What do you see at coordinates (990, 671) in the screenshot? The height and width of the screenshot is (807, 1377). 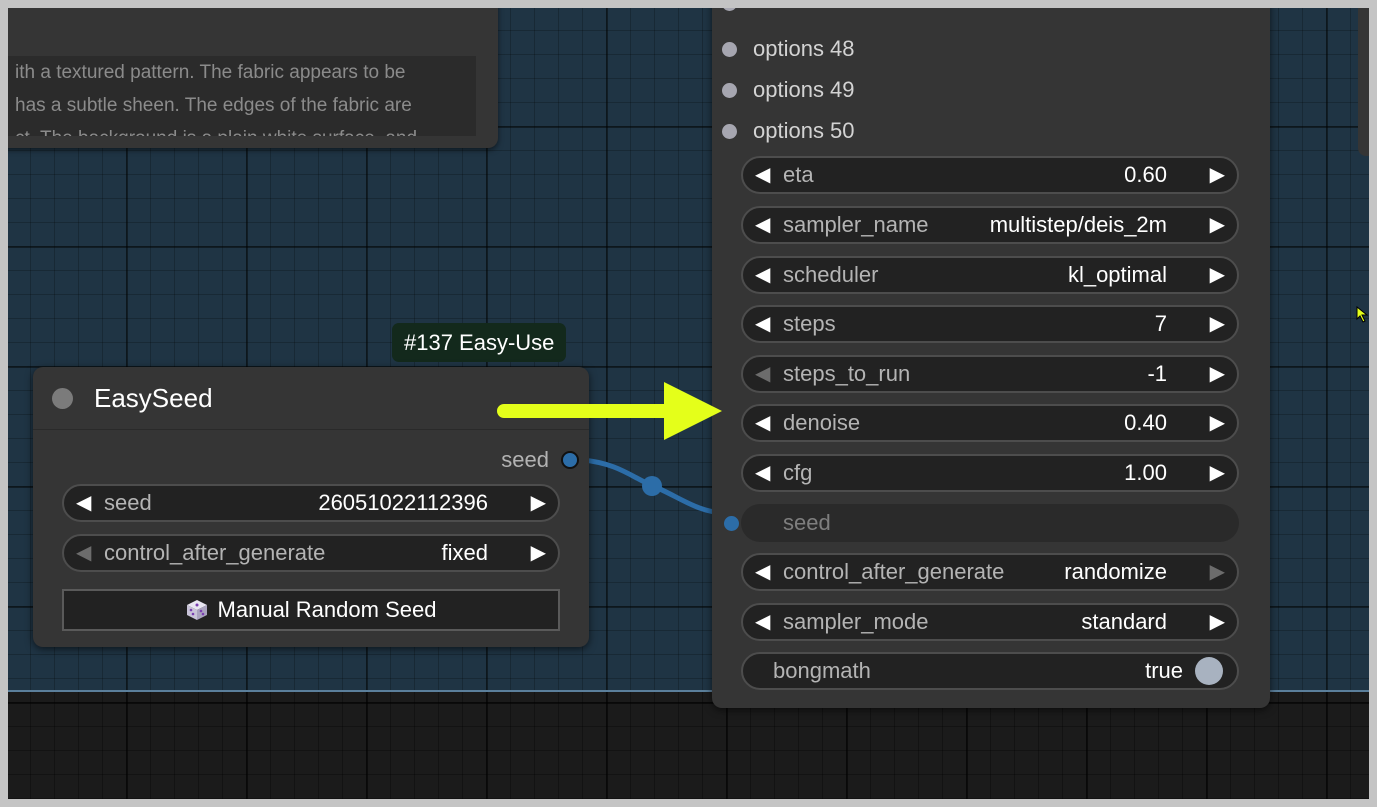 I see `bongmath-toggle: bongmath true` at bounding box center [990, 671].